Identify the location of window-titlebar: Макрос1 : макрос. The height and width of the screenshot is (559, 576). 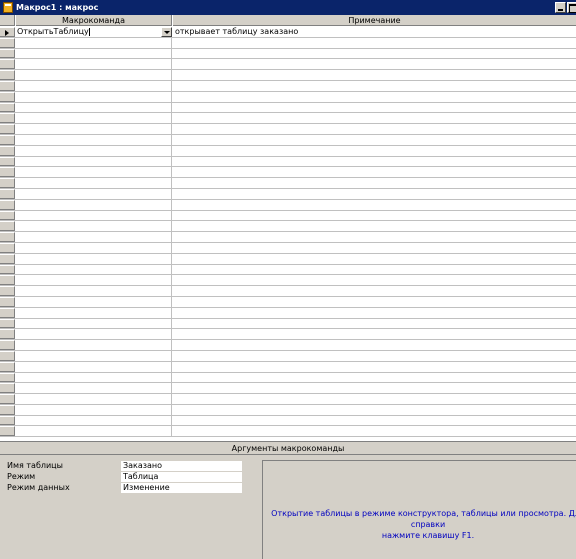
(288, 7).